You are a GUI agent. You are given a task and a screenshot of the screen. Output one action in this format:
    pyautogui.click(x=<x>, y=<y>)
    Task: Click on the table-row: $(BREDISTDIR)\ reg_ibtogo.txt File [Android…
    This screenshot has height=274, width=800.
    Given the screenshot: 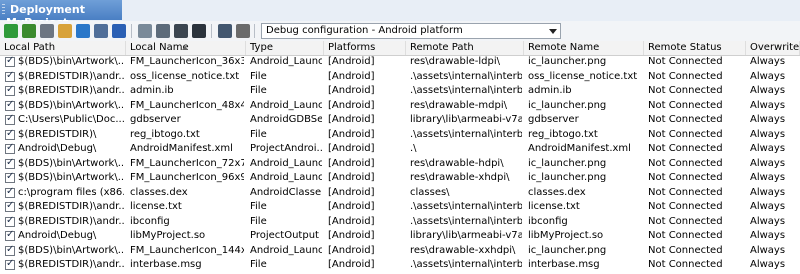 What is the action you would take?
    pyautogui.click(x=400, y=135)
    